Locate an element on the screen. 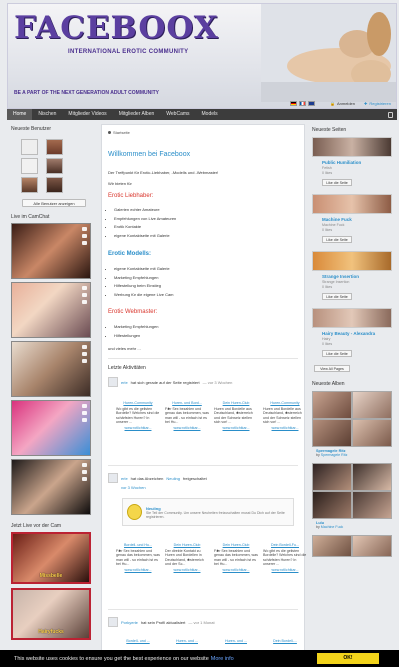 Image resolution: width=399 pixels, height=667 pixels. login-link: 🔒 Anmelden is located at coordinates (342, 103).